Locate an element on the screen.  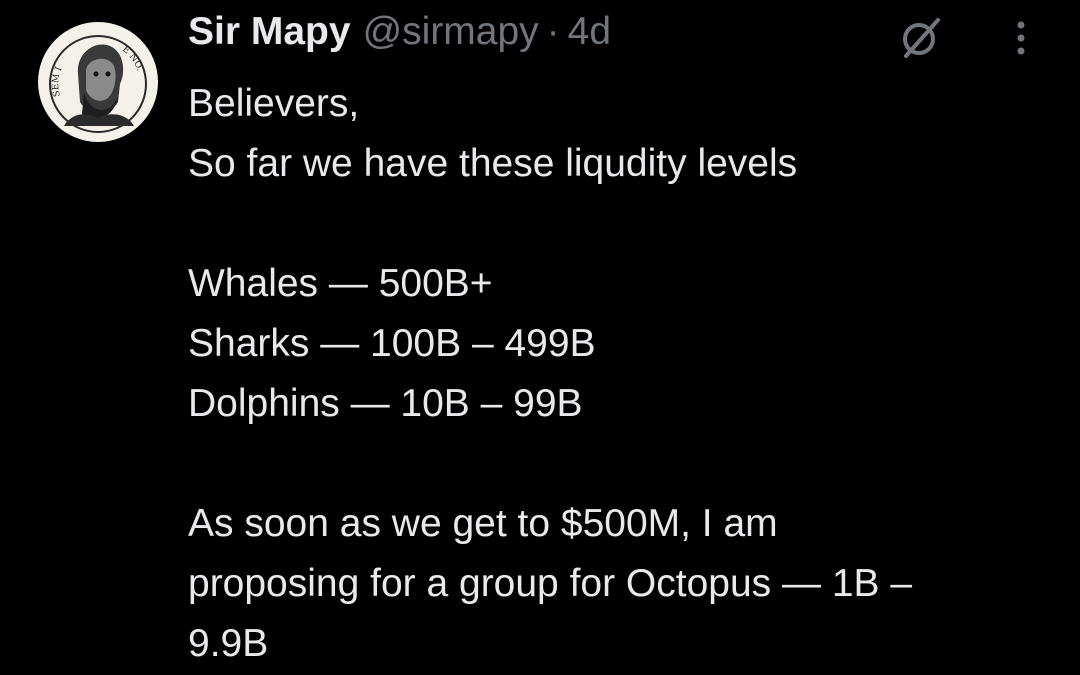
tweet-line: Dolphins — 10B – 99B is located at coordinates (385, 403).